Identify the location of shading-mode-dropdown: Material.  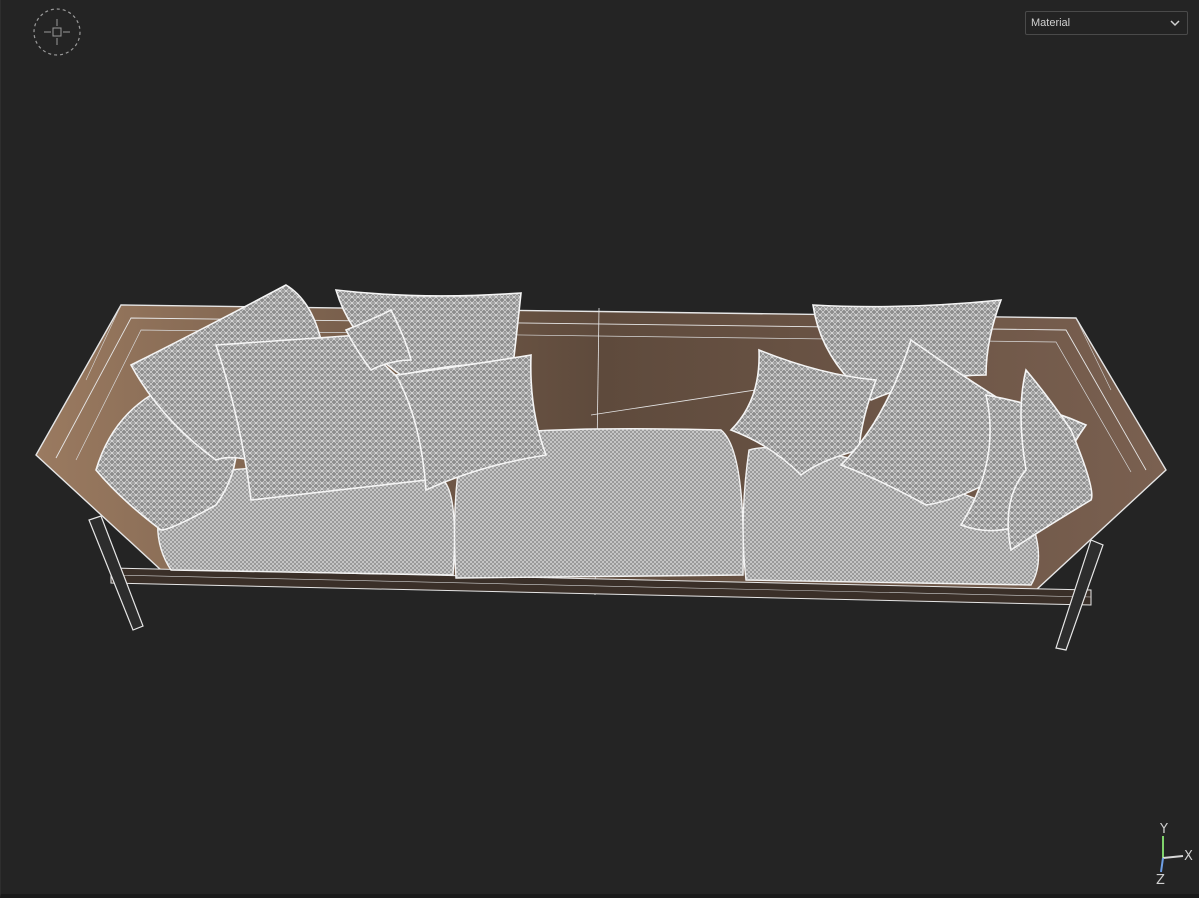
(1106, 23).